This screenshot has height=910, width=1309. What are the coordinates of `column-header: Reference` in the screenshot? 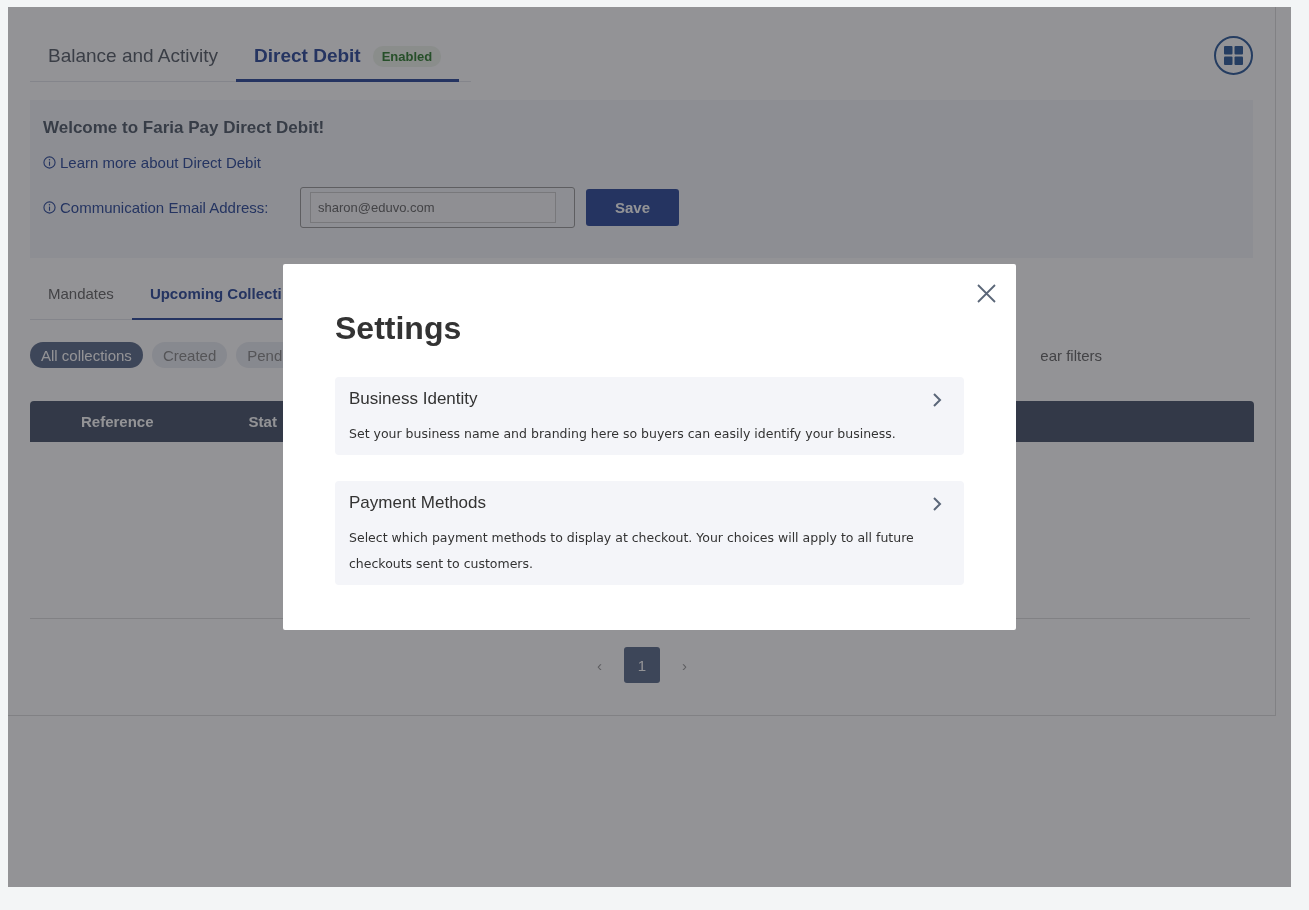 It's located at (117, 421).